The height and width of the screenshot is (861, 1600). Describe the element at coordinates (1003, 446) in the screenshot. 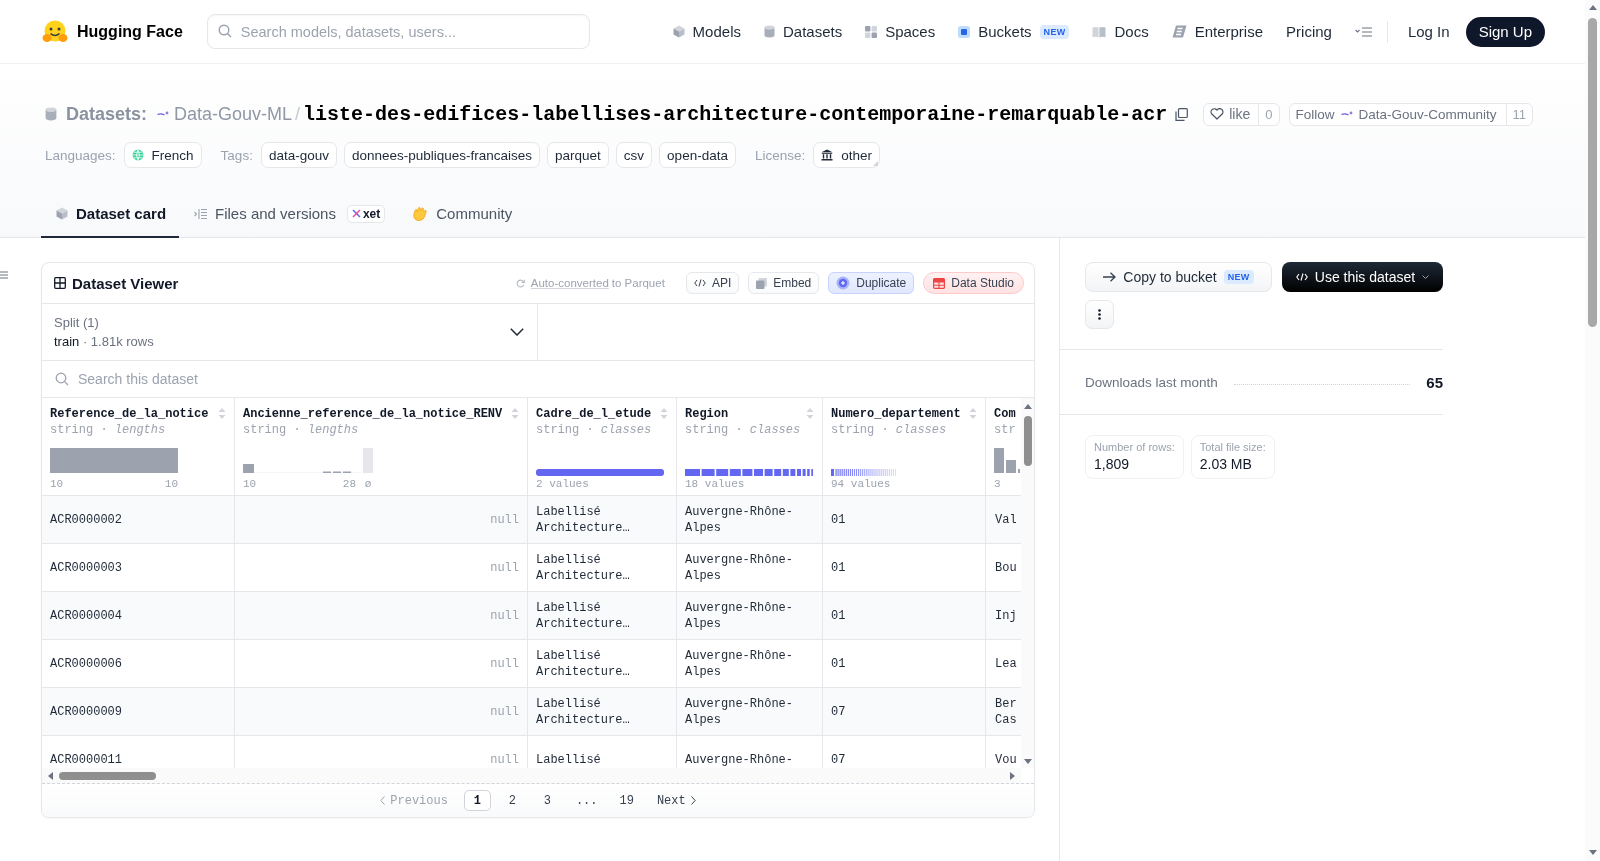

I see `column-header: Com str 3` at that location.